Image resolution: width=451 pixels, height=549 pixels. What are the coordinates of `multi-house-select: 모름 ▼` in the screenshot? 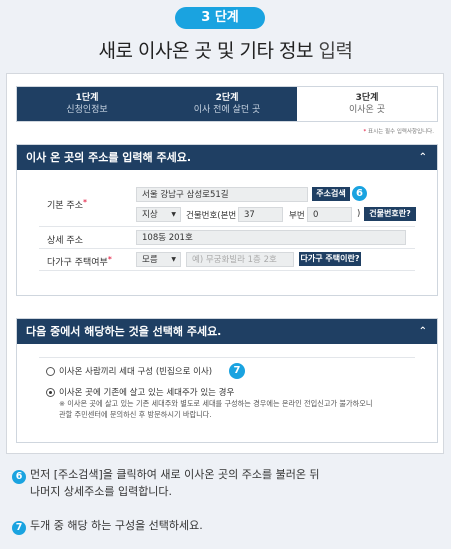 It's located at (158, 259).